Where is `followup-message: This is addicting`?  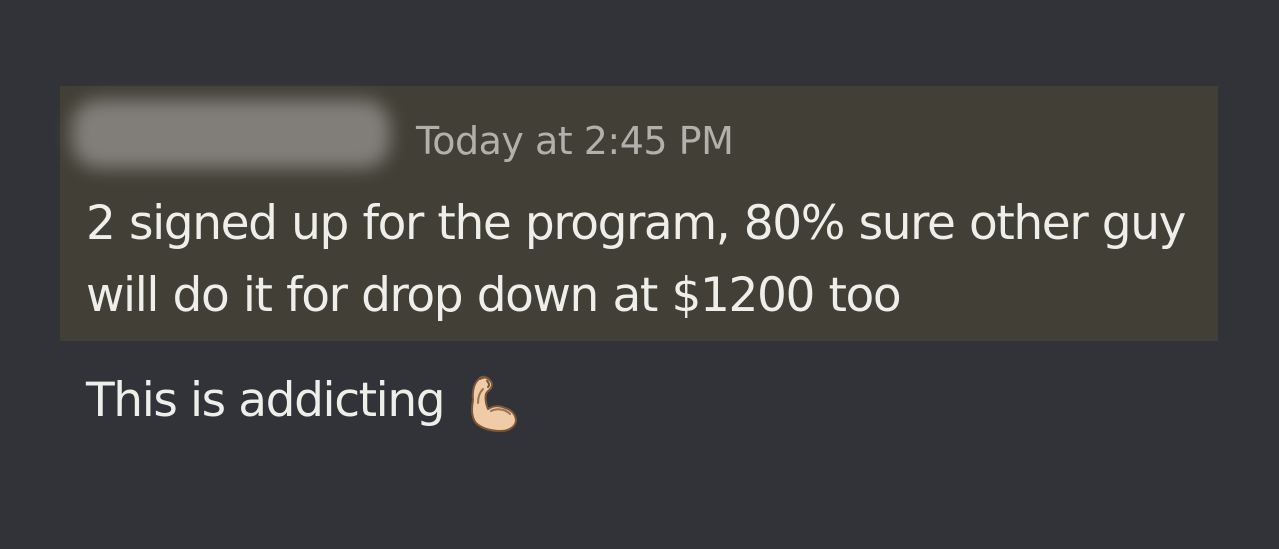
followup-message: This is addicting is located at coordinates (305, 401).